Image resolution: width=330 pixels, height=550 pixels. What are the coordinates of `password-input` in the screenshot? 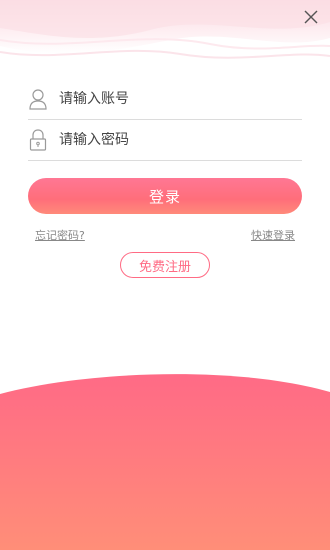 It's located at (174, 140).